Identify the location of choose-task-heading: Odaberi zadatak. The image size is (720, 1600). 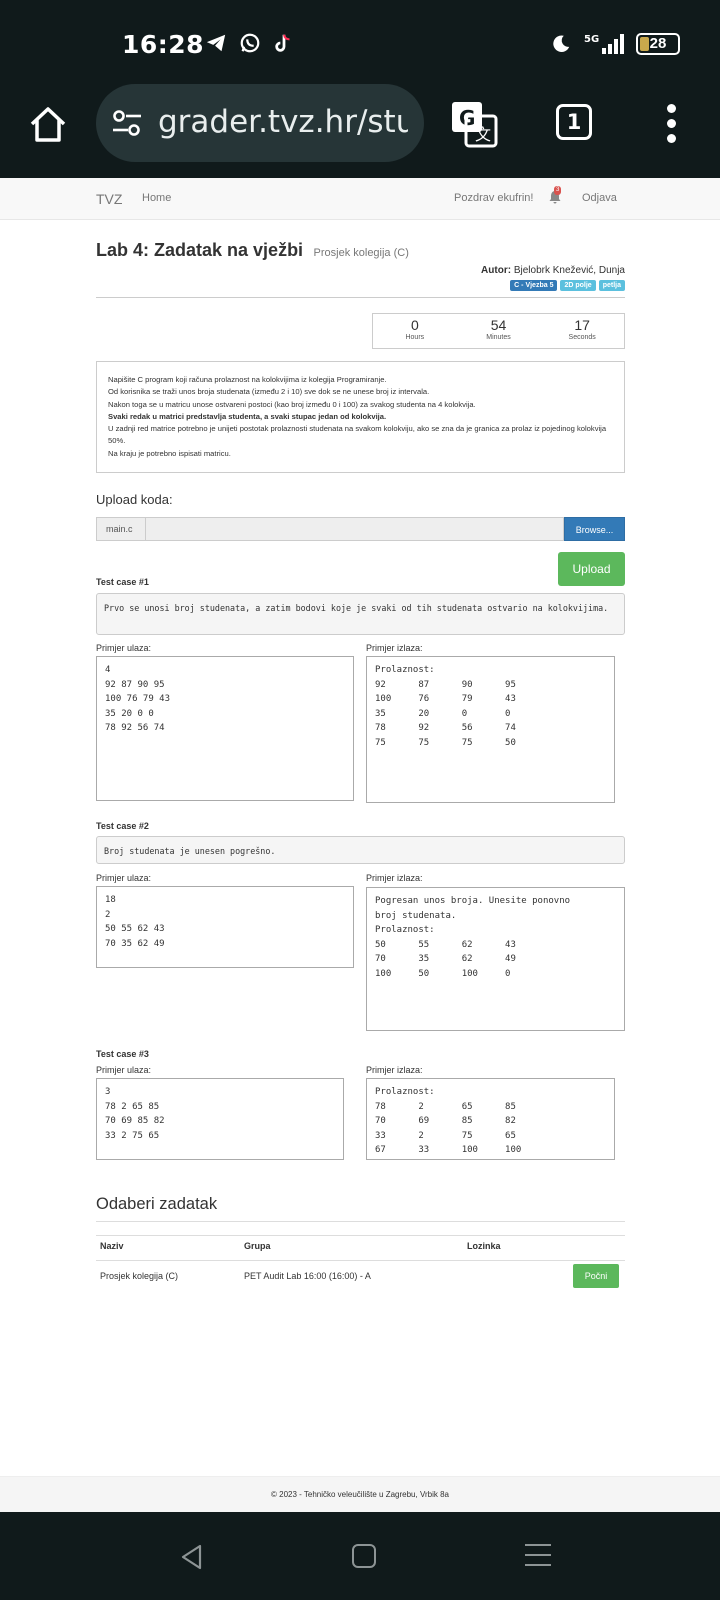
(157, 1204).